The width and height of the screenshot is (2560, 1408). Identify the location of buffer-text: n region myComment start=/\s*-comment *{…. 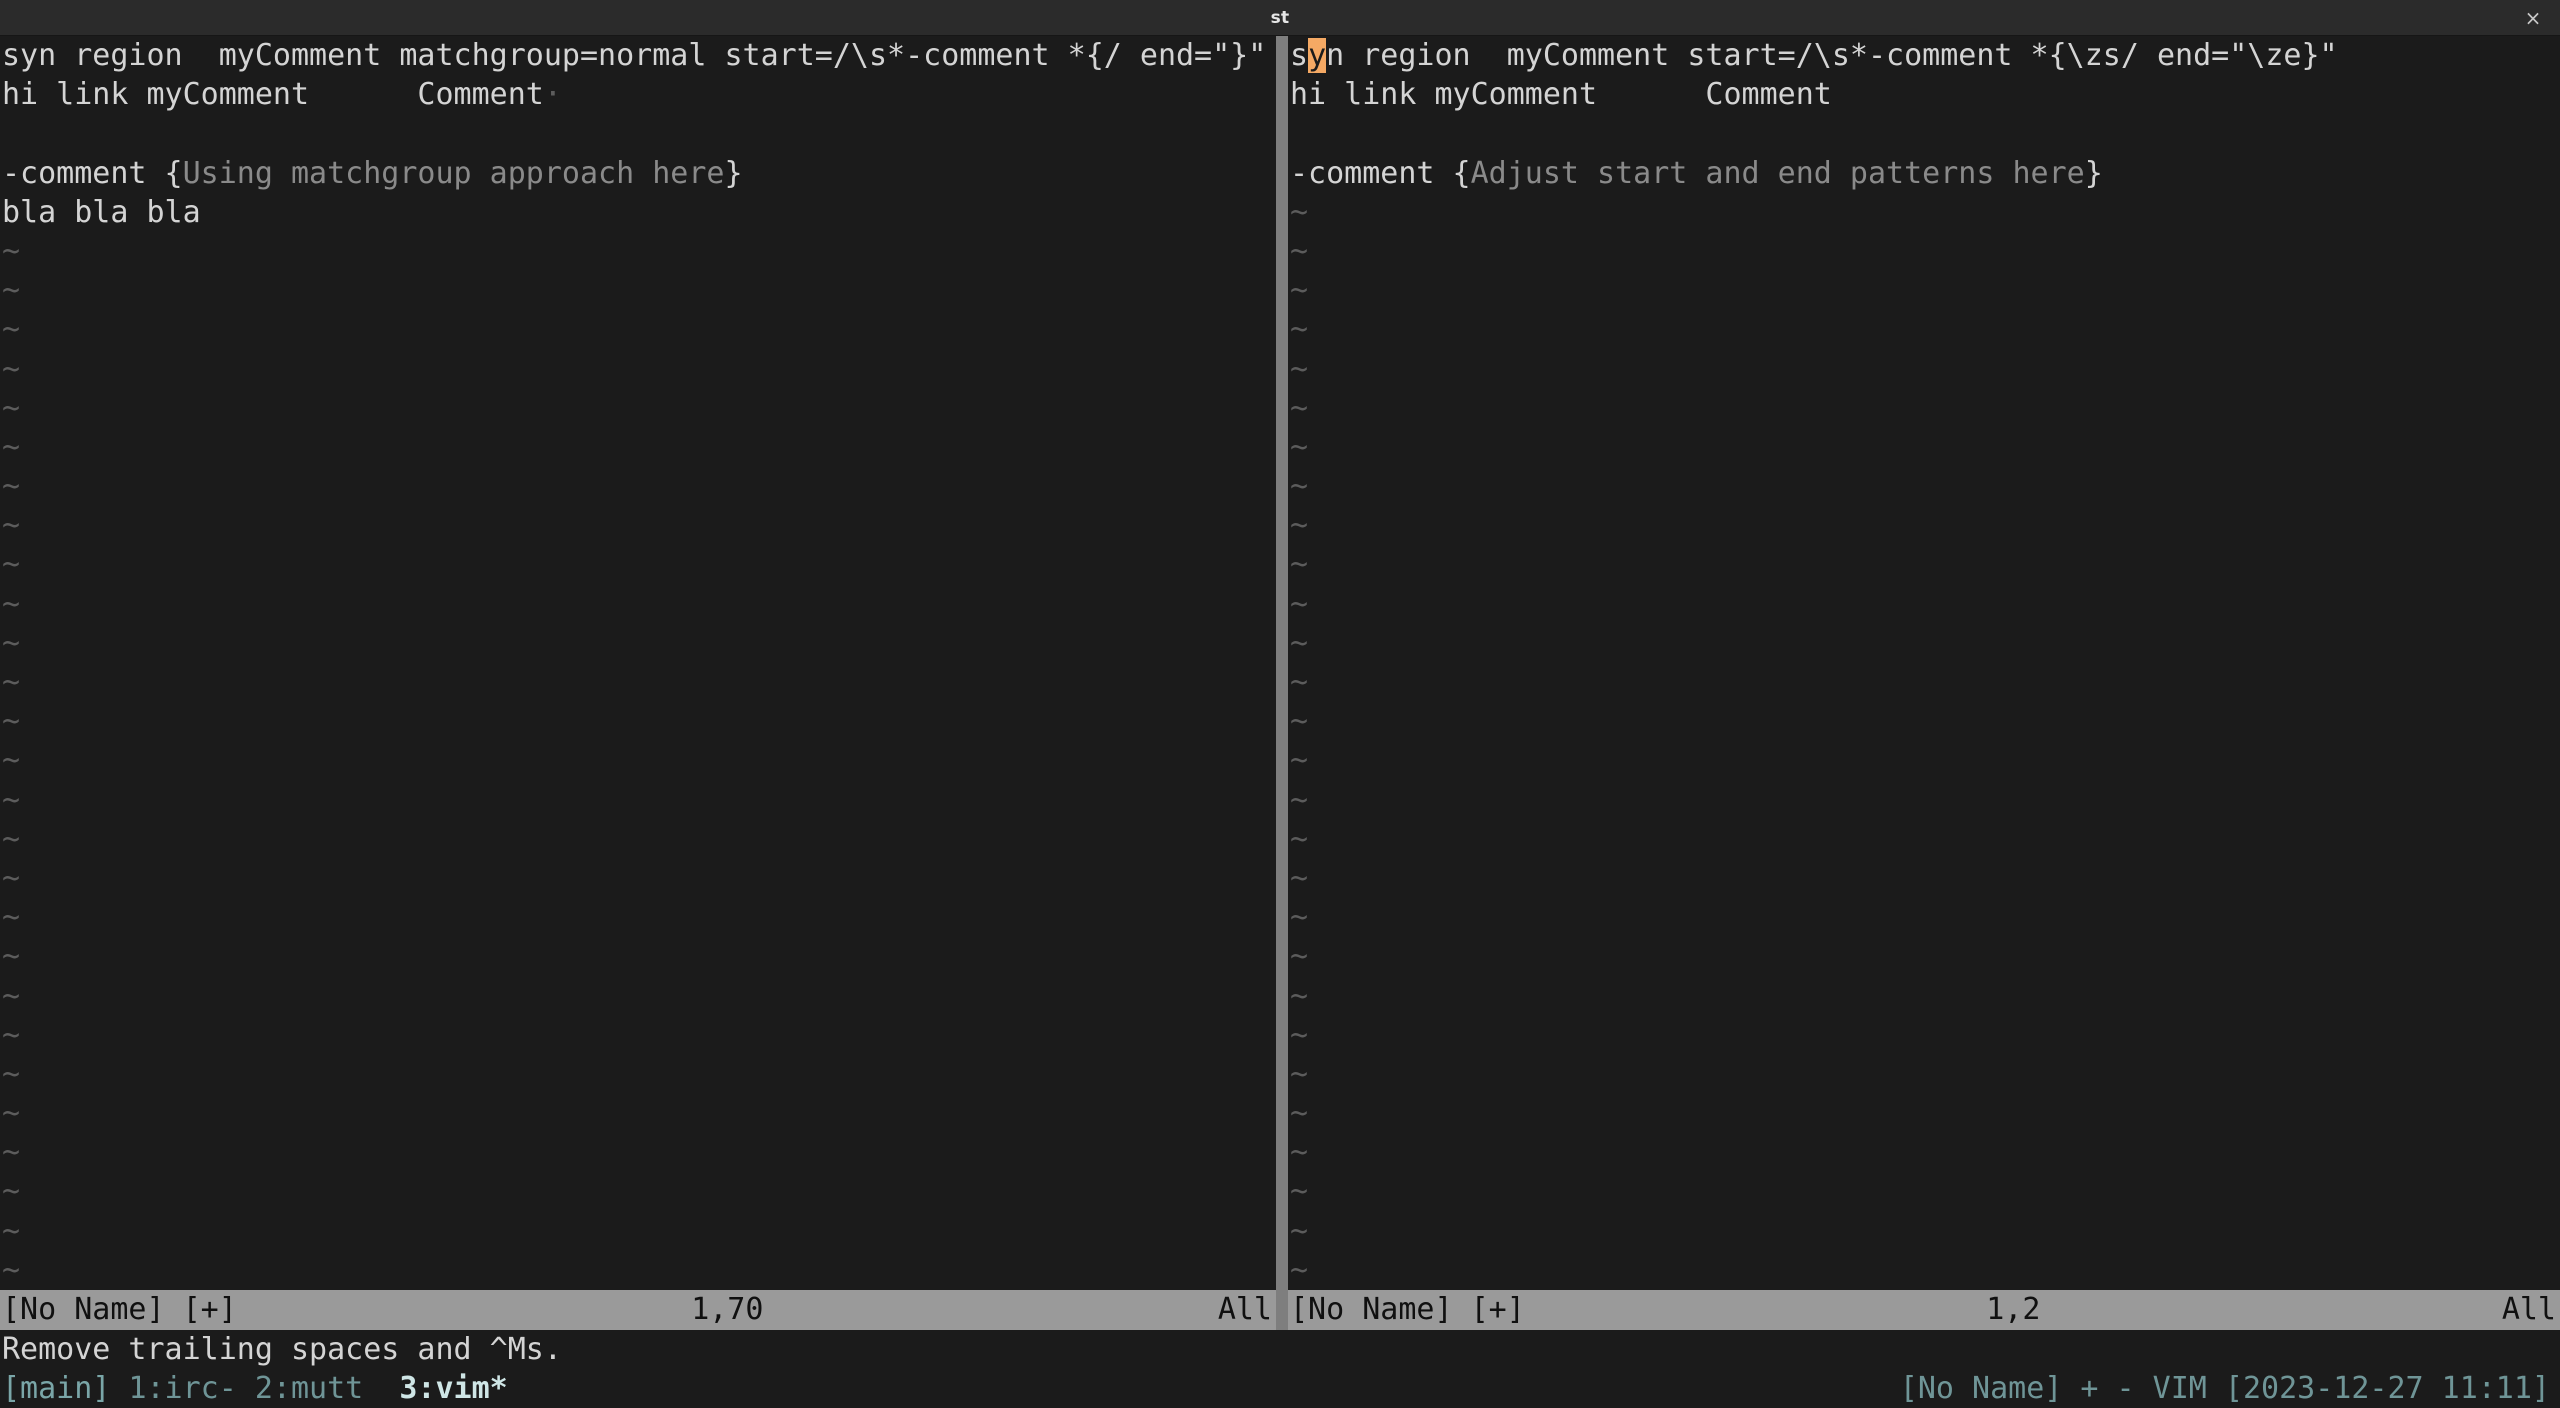
(1832, 55).